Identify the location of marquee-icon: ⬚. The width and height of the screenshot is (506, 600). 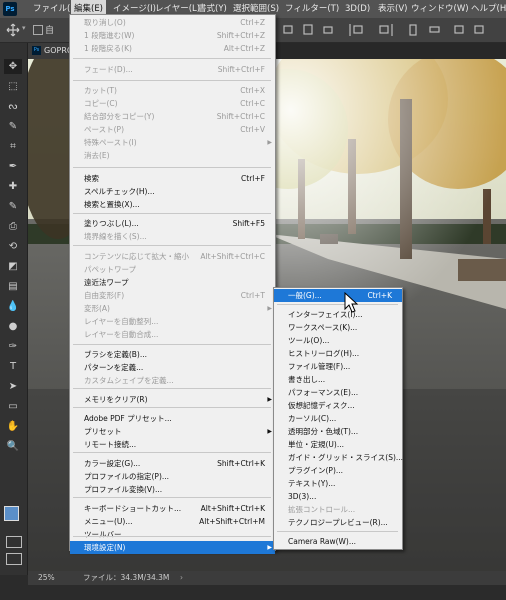
(13, 86).